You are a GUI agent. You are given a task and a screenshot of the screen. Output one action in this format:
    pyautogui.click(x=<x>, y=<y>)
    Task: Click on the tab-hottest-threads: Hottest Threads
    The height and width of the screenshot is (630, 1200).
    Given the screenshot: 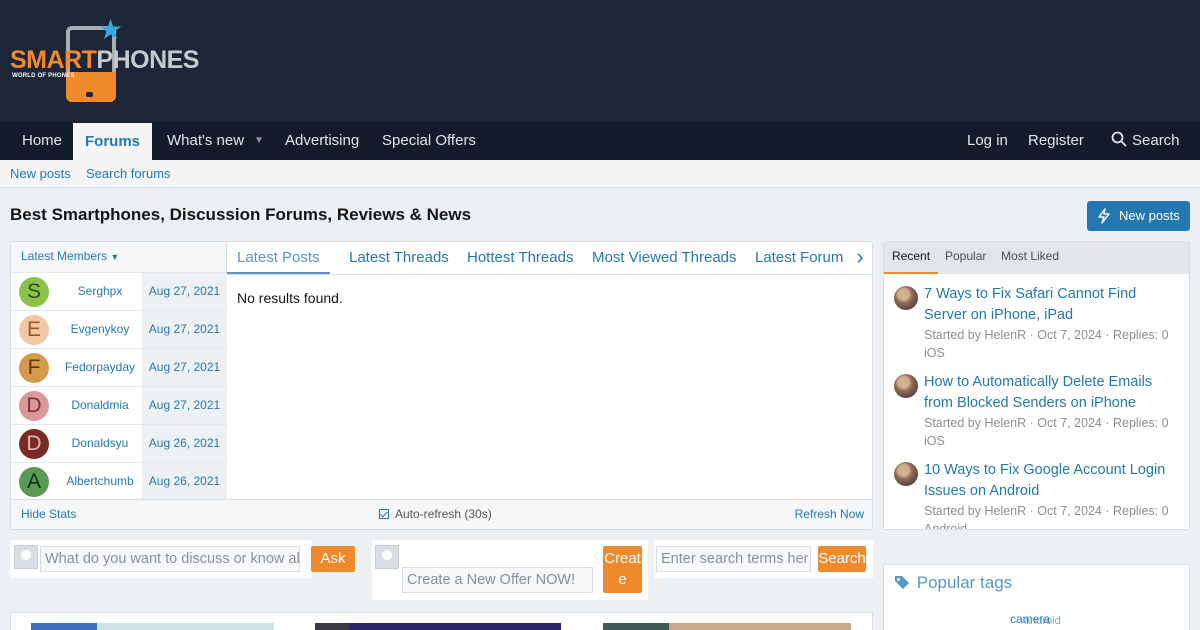 What is the action you would take?
    pyautogui.click(x=520, y=258)
    